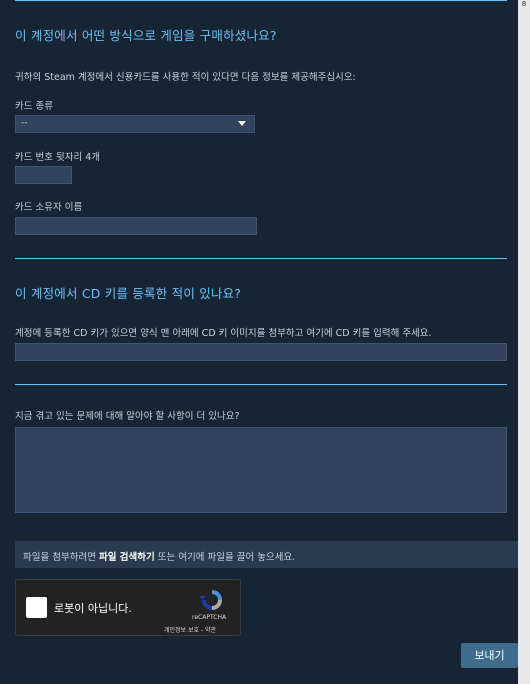 The image size is (530, 684). I want to click on scrollbar: 8, so click(524, 342).